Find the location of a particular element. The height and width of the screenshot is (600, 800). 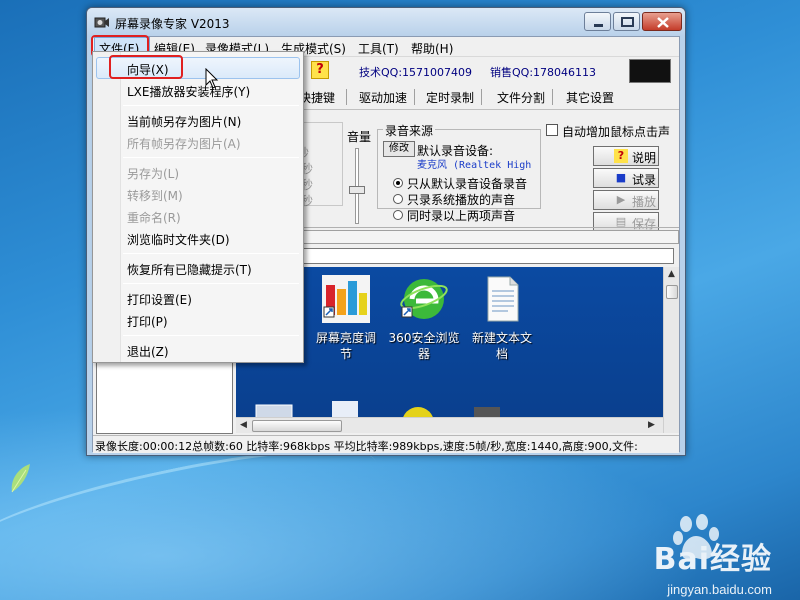

menu-item-save-as: 另存为(L) is located at coordinates (153, 173).